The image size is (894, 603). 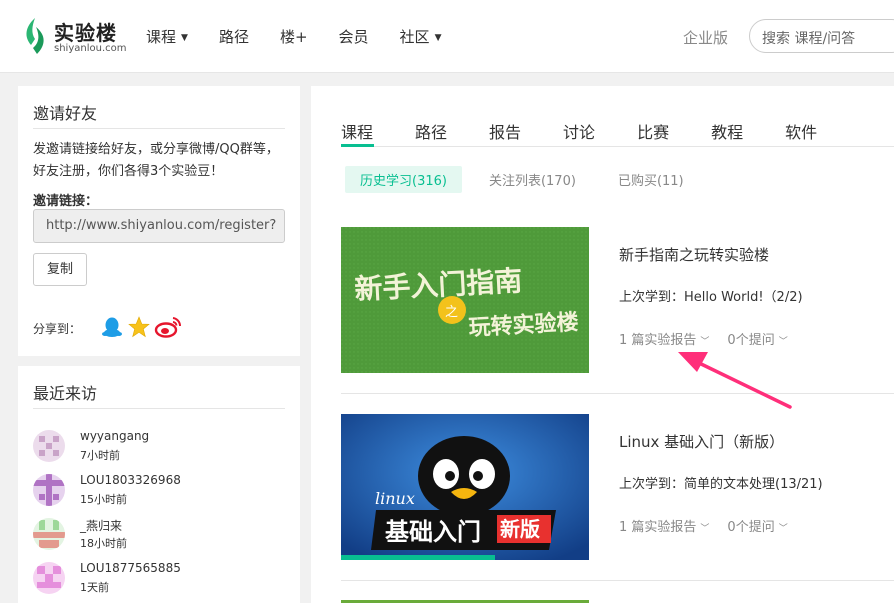 I want to click on visitor-item: wyyangang 7小时前, so click(x=158, y=448).